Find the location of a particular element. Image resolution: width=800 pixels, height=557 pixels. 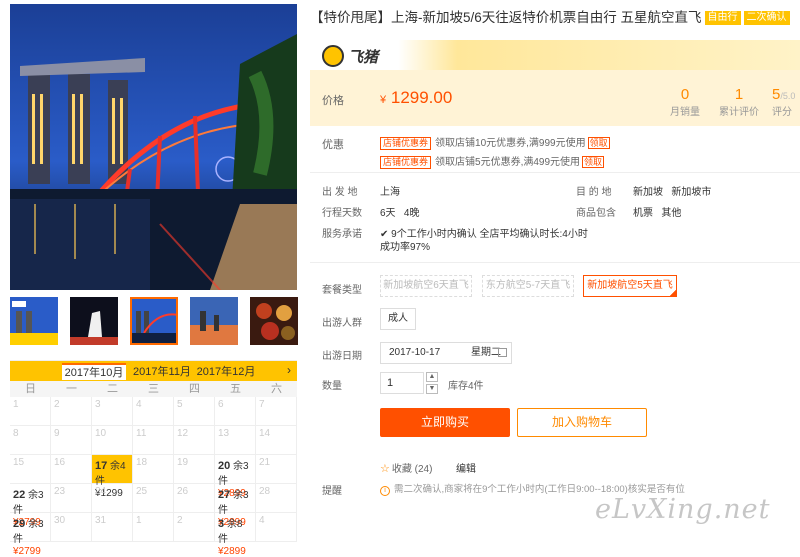

add-to-cart-button: 加入购物车 is located at coordinates (582, 422).